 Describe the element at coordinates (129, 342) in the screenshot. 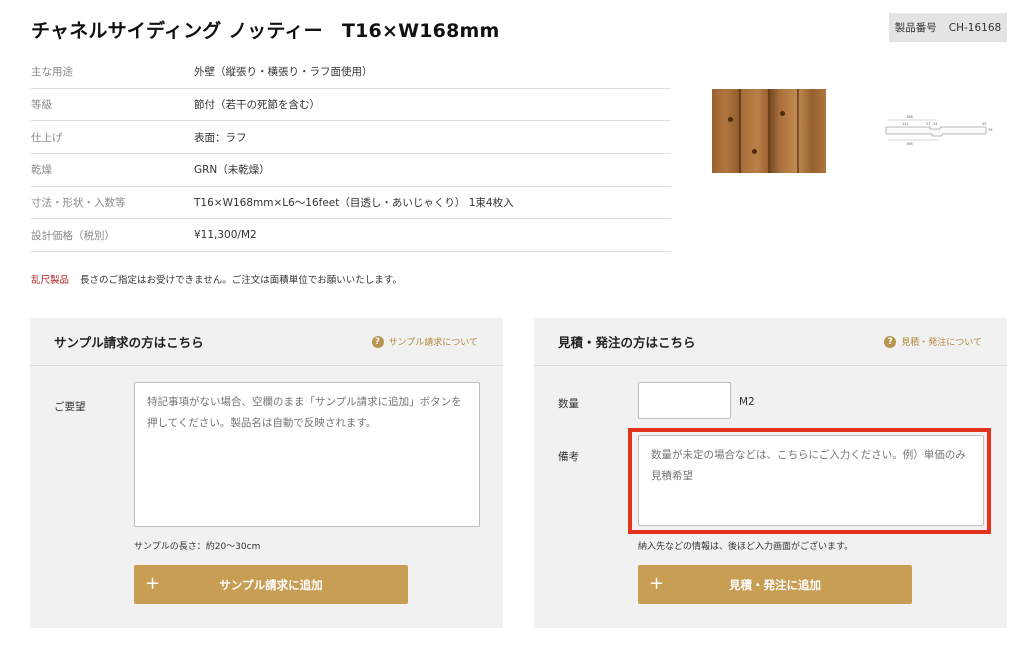

I see `sample-panel-title: サンプル請求の方はこちら` at that location.